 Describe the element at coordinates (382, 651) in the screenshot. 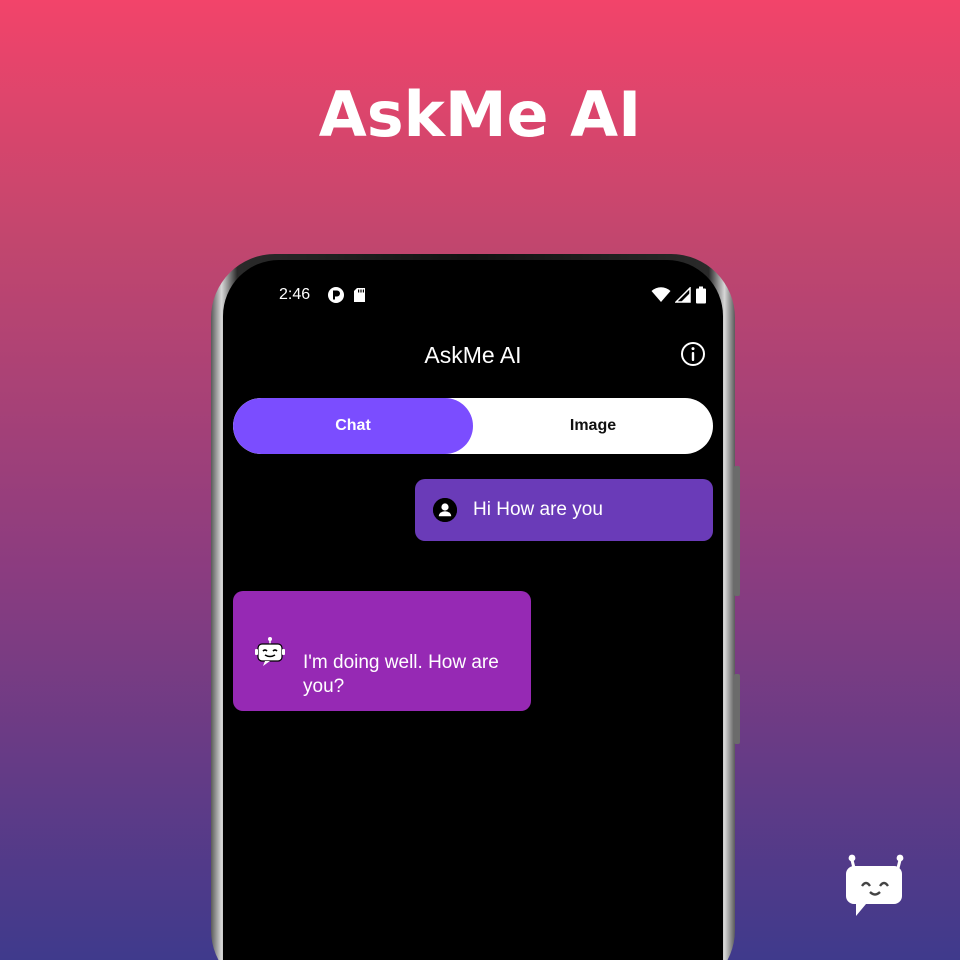

I see `bot-message-bubble: I'm doing well. How are you?` at that location.